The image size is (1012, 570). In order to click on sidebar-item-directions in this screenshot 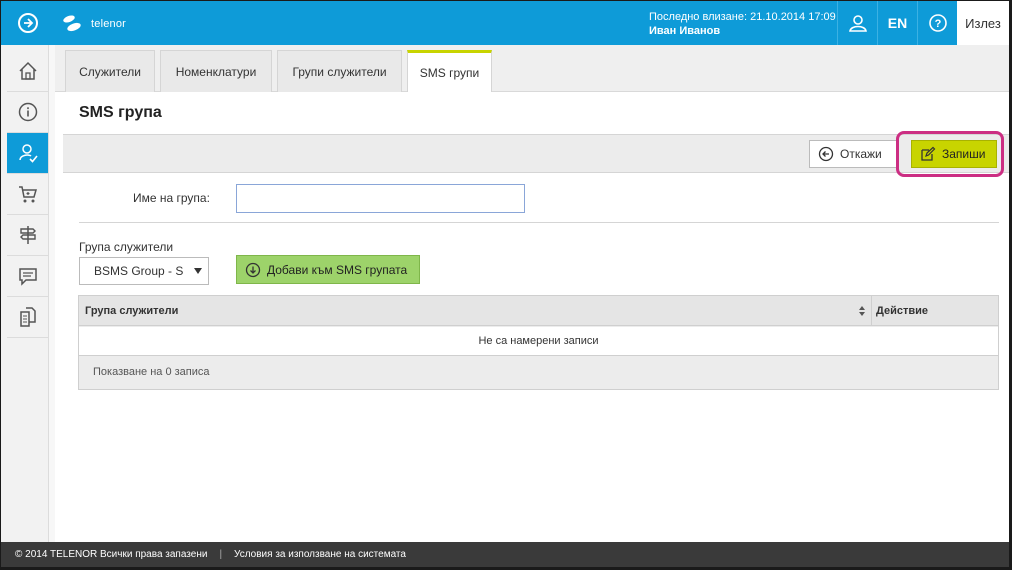, I will do `click(27, 235)`.